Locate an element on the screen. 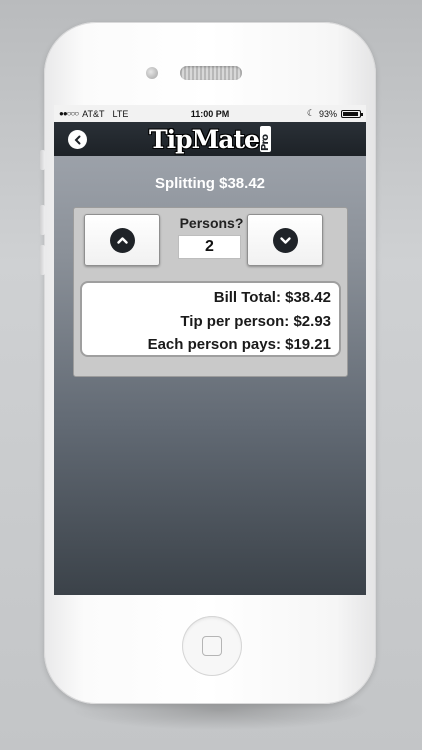  back-button is located at coordinates (77, 139).